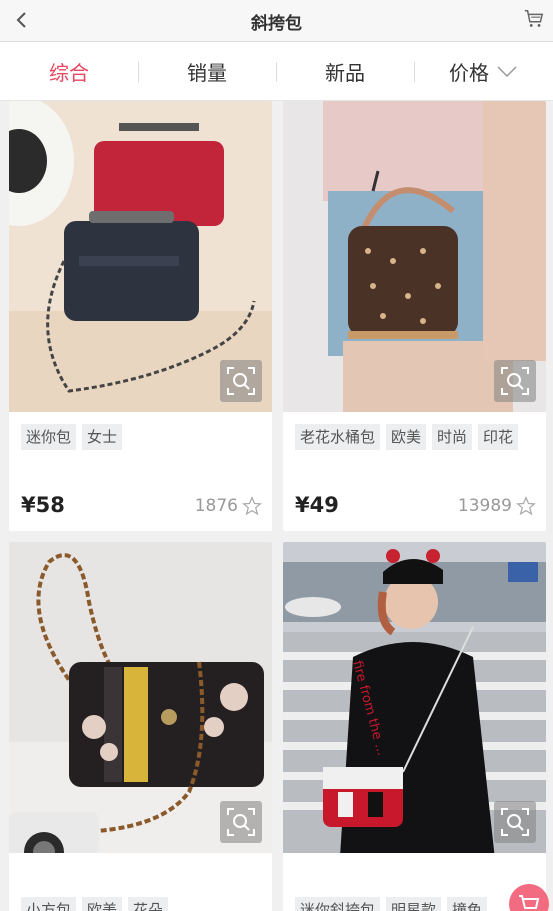 The image size is (553, 911). I want to click on tag: 老花水桶包, so click(338, 437).